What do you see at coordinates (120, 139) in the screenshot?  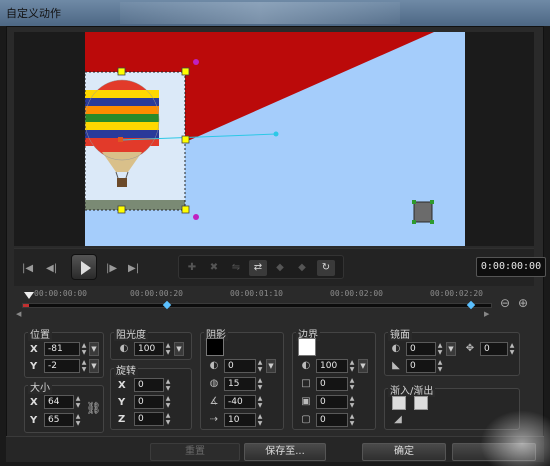 I see `anchor-point` at bounding box center [120, 139].